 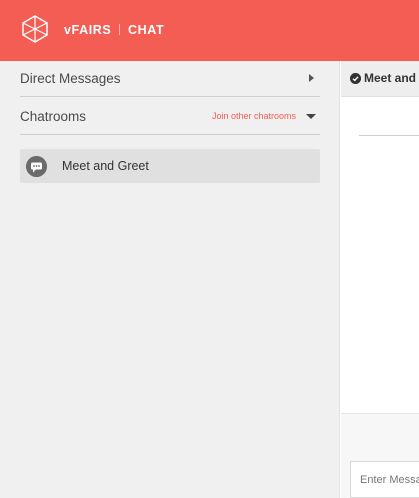 What do you see at coordinates (355, 78) in the screenshot?
I see `check-circle-icon` at bounding box center [355, 78].